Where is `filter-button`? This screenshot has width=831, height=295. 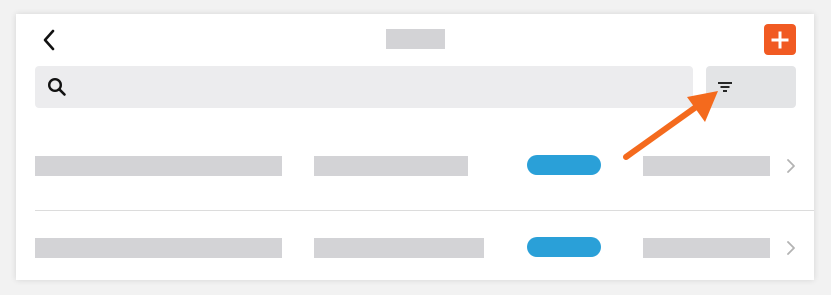
filter-button is located at coordinates (751, 87).